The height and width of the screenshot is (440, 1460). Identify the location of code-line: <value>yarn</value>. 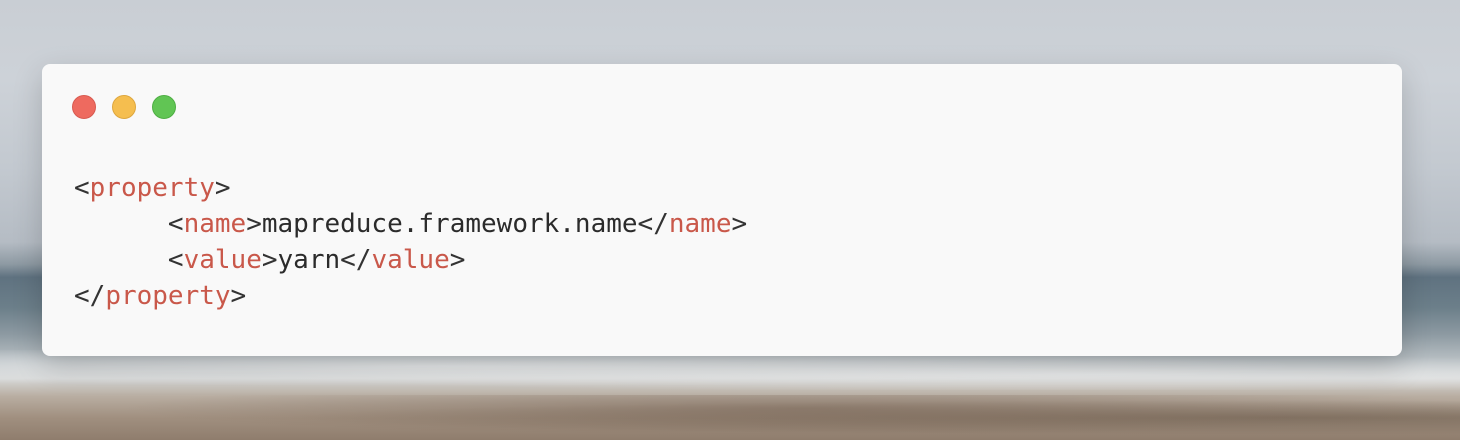
(410, 260).